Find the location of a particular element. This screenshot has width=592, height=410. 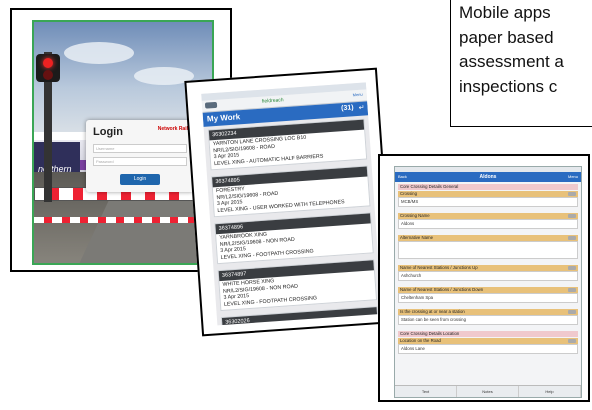

caption-line: assessment a is located at coordinates (511, 61).